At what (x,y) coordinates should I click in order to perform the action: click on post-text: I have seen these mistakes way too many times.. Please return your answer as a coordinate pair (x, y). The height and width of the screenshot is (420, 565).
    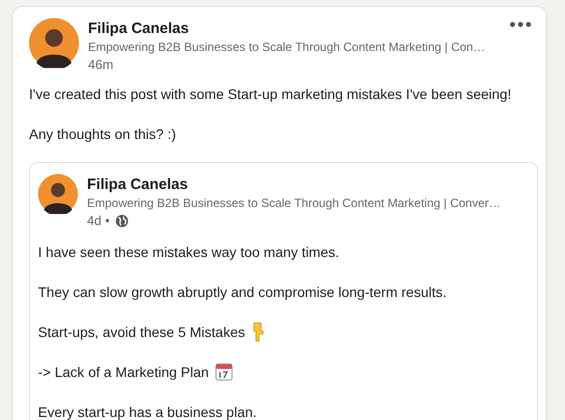
    Looking at the image, I should click on (189, 252).